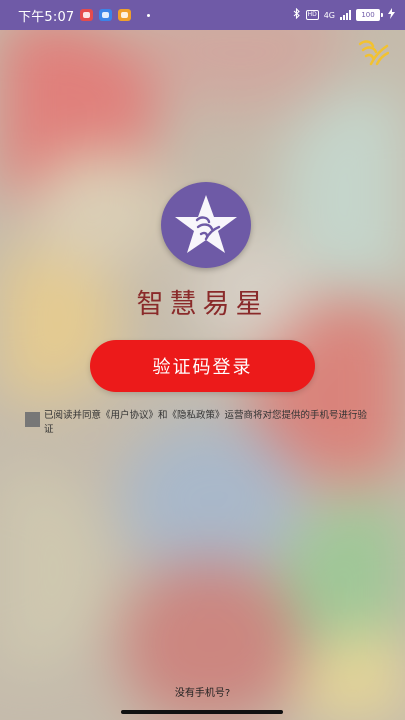  Describe the element at coordinates (312, 15) in the screenshot. I see `hd-icon: HD` at that location.